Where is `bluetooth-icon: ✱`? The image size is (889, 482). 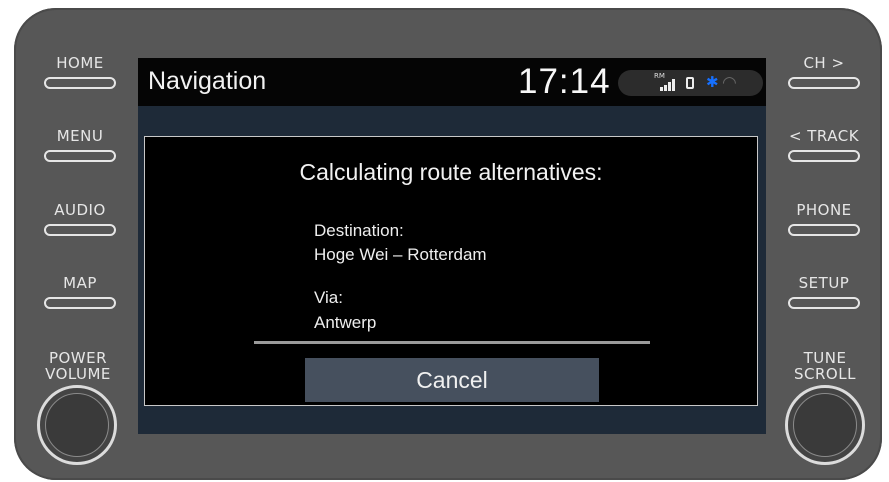 bluetooth-icon: ✱ is located at coordinates (712, 82).